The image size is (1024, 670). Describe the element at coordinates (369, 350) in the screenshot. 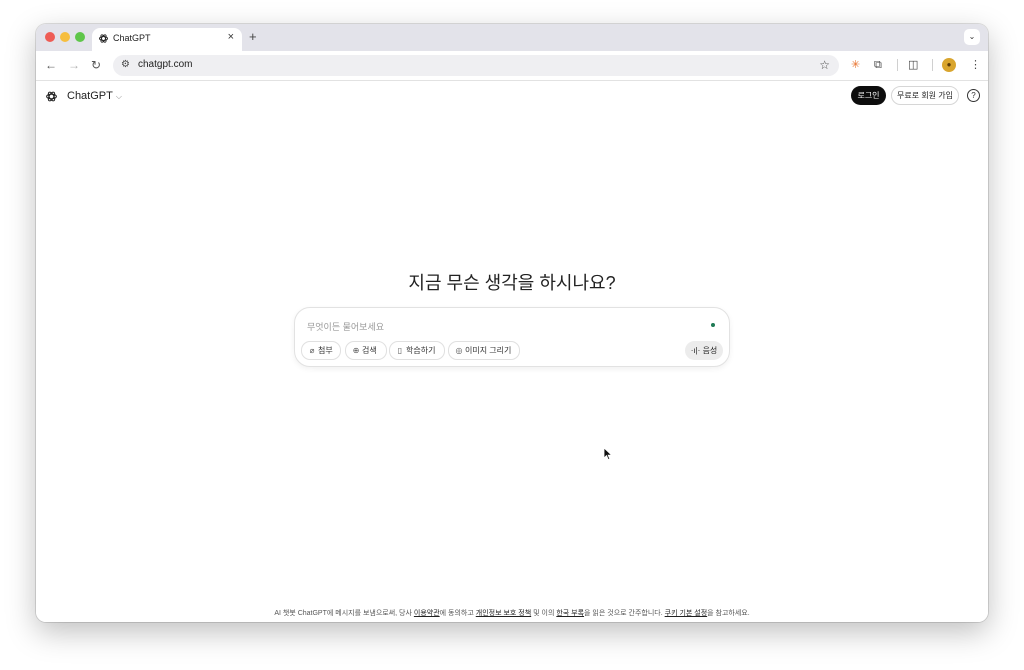

I see `chip-label: 검색` at that location.